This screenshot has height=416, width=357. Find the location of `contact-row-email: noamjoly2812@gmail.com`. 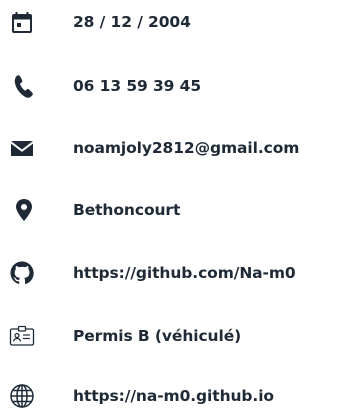

contact-row-email: noamjoly2812@gmail.com is located at coordinates (178, 148).